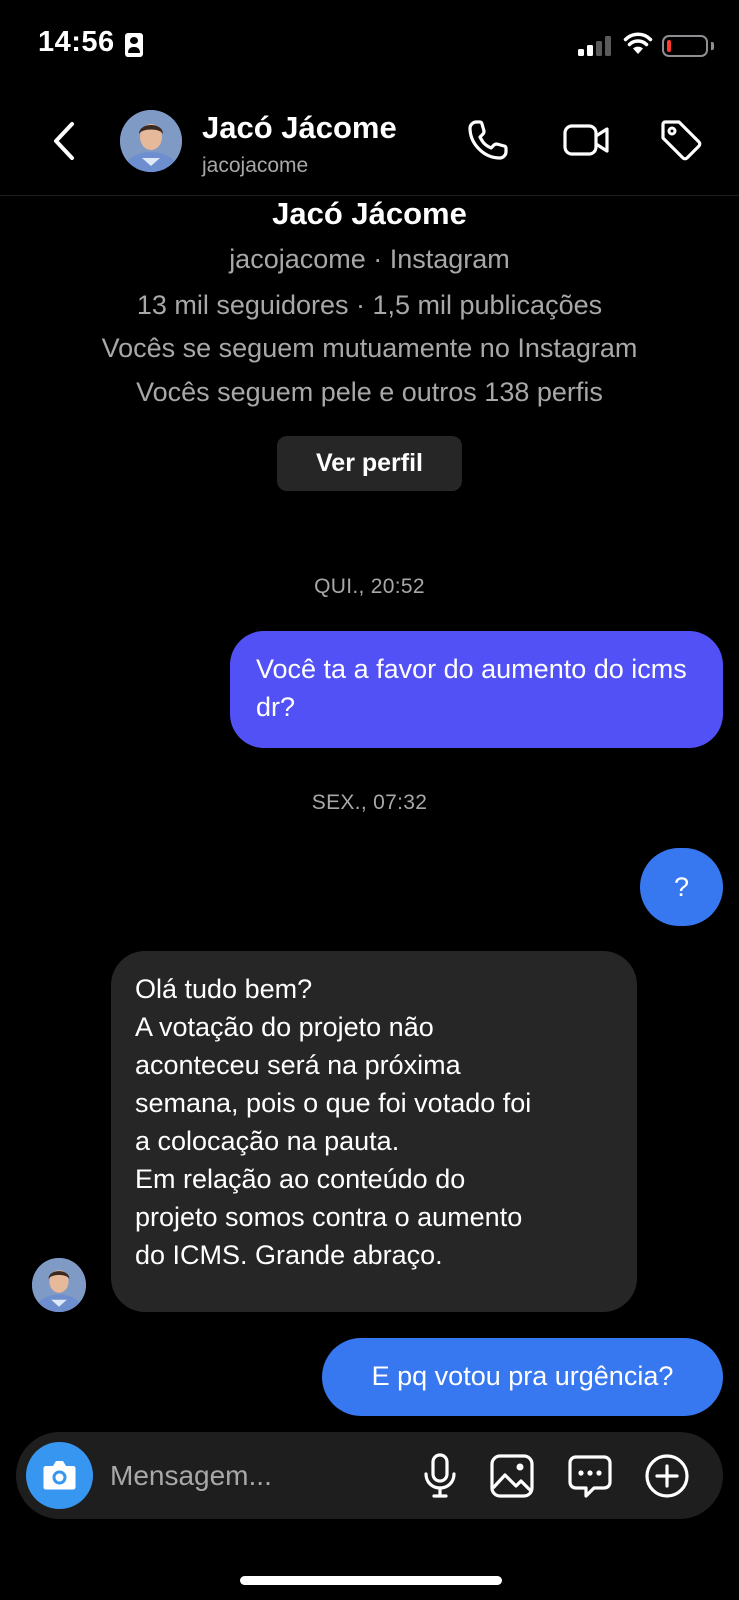 This screenshot has height=1600, width=739. What do you see at coordinates (224, 989) in the screenshot?
I see `message-line: Olá tudo bem?` at bounding box center [224, 989].